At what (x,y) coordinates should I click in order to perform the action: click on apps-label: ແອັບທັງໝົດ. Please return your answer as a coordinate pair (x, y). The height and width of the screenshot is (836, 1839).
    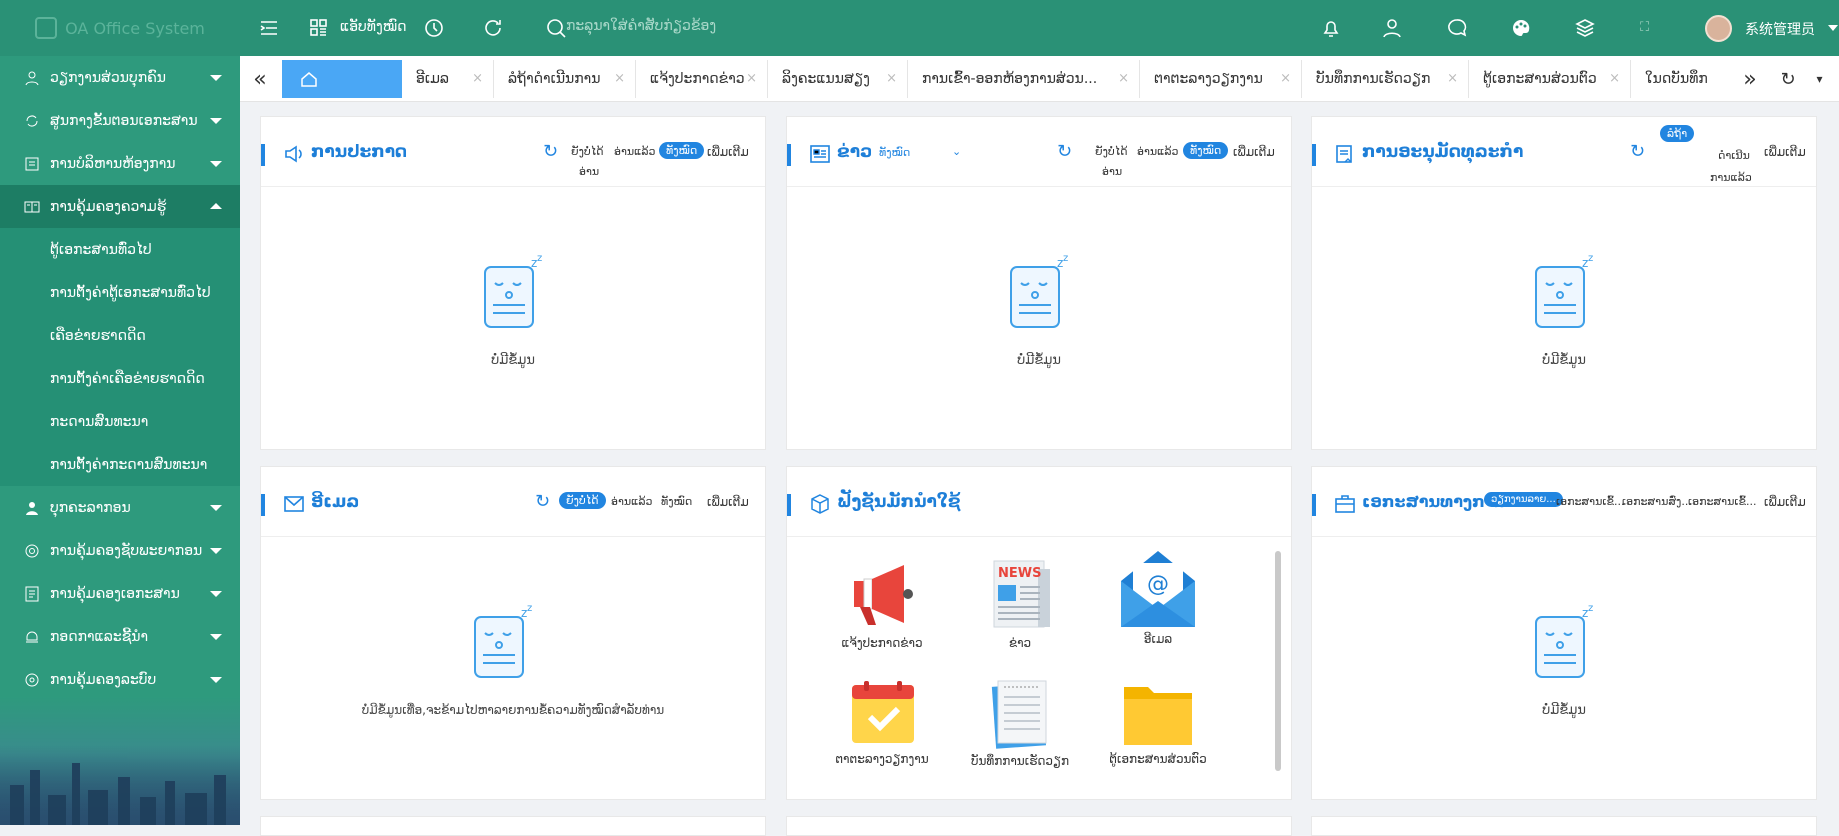
    Looking at the image, I should click on (373, 27).